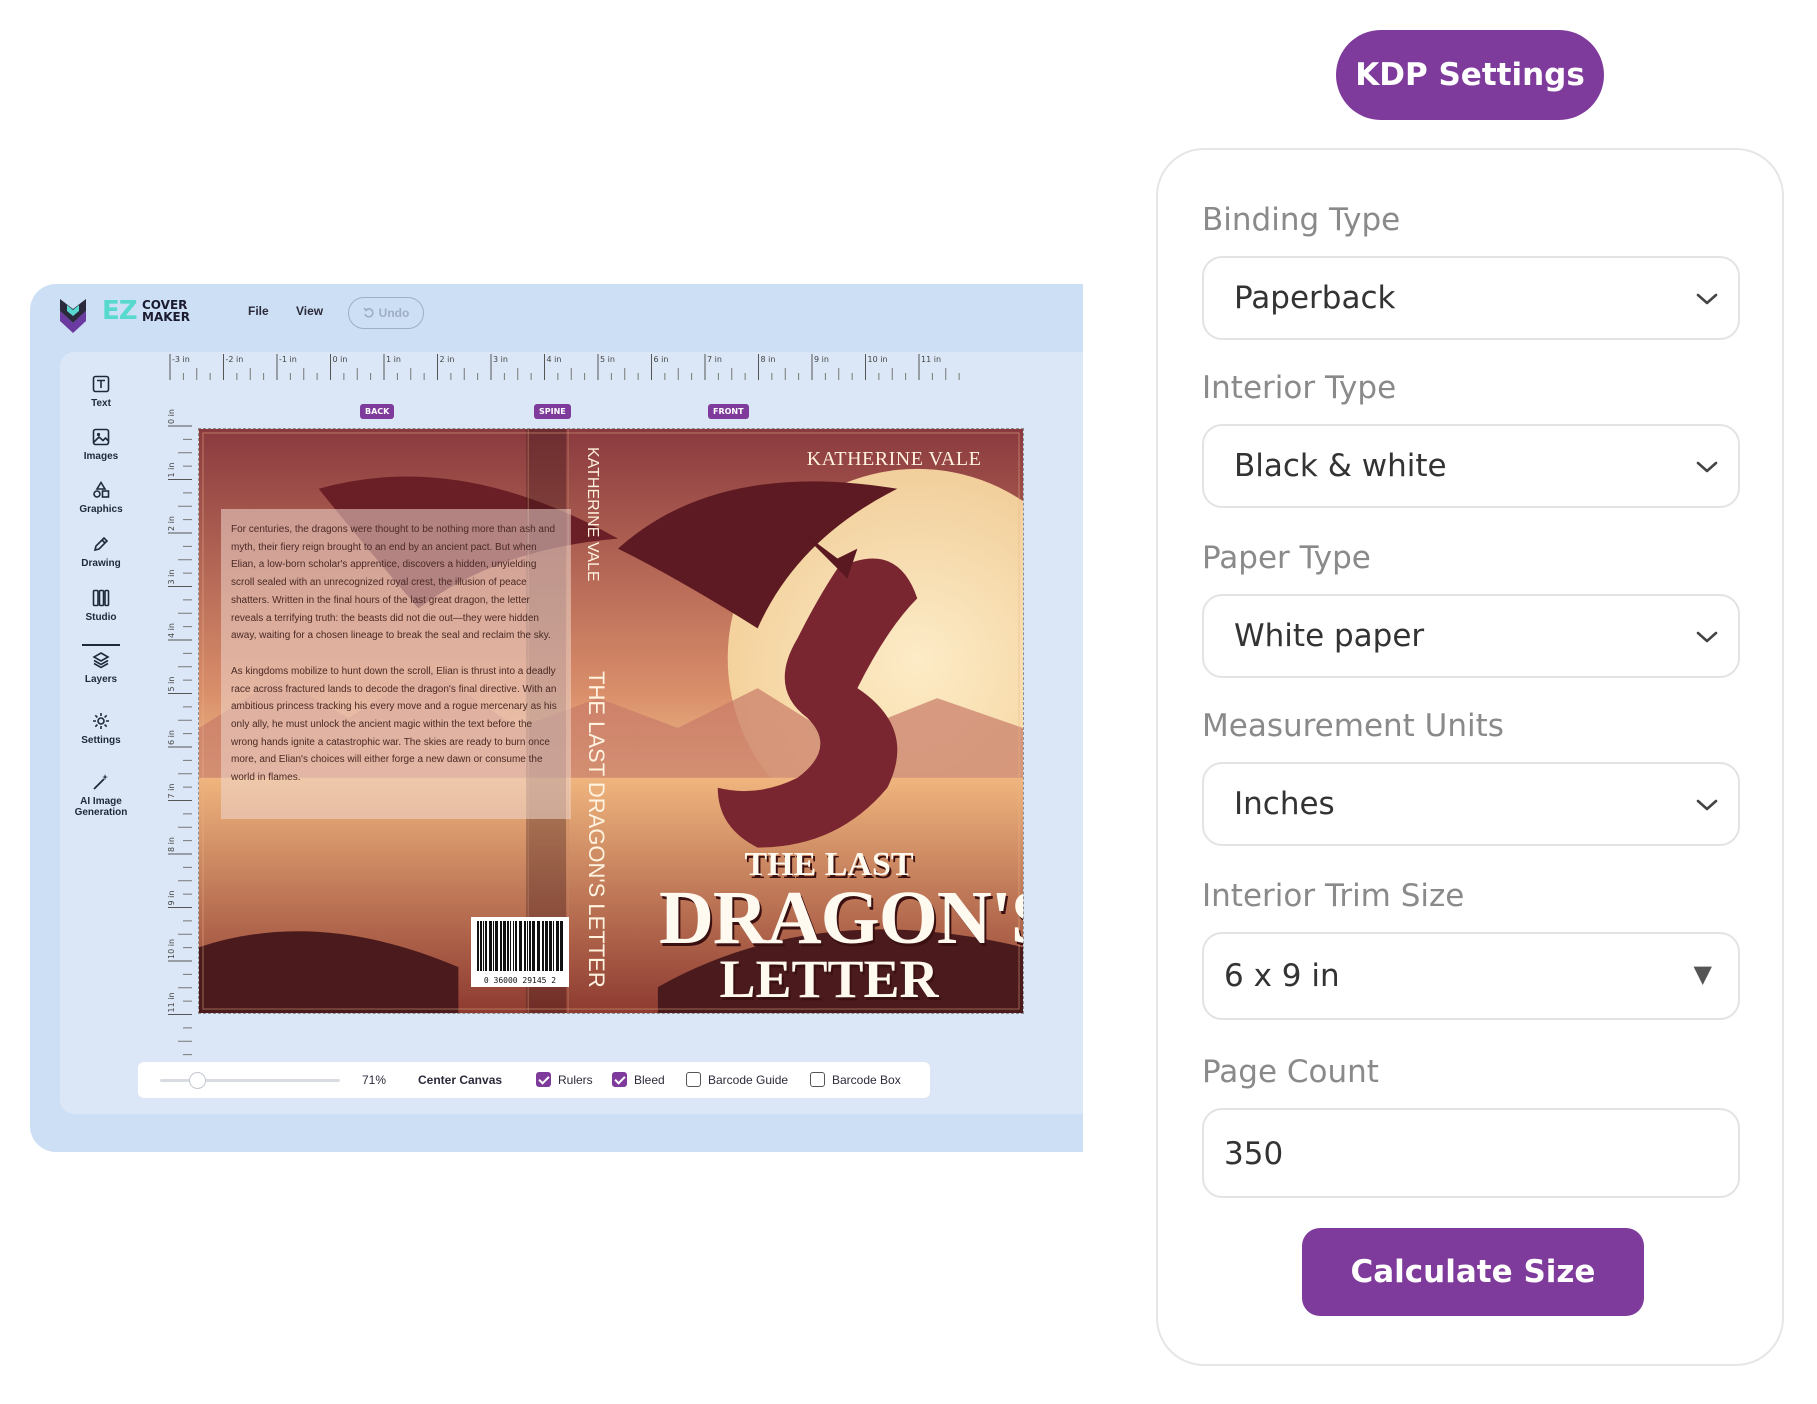 This screenshot has width=1817, height=1404. I want to click on center-canvas-button: Center Canvas, so click(460, 1080).